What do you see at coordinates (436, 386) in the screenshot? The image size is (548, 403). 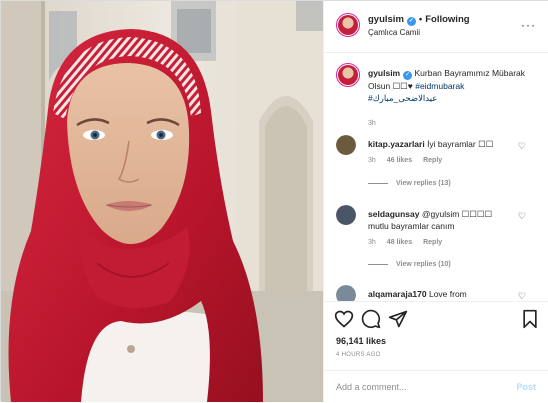 I see `add-comment-bar: Add a comment... Post` at bounding box center [436, 386].